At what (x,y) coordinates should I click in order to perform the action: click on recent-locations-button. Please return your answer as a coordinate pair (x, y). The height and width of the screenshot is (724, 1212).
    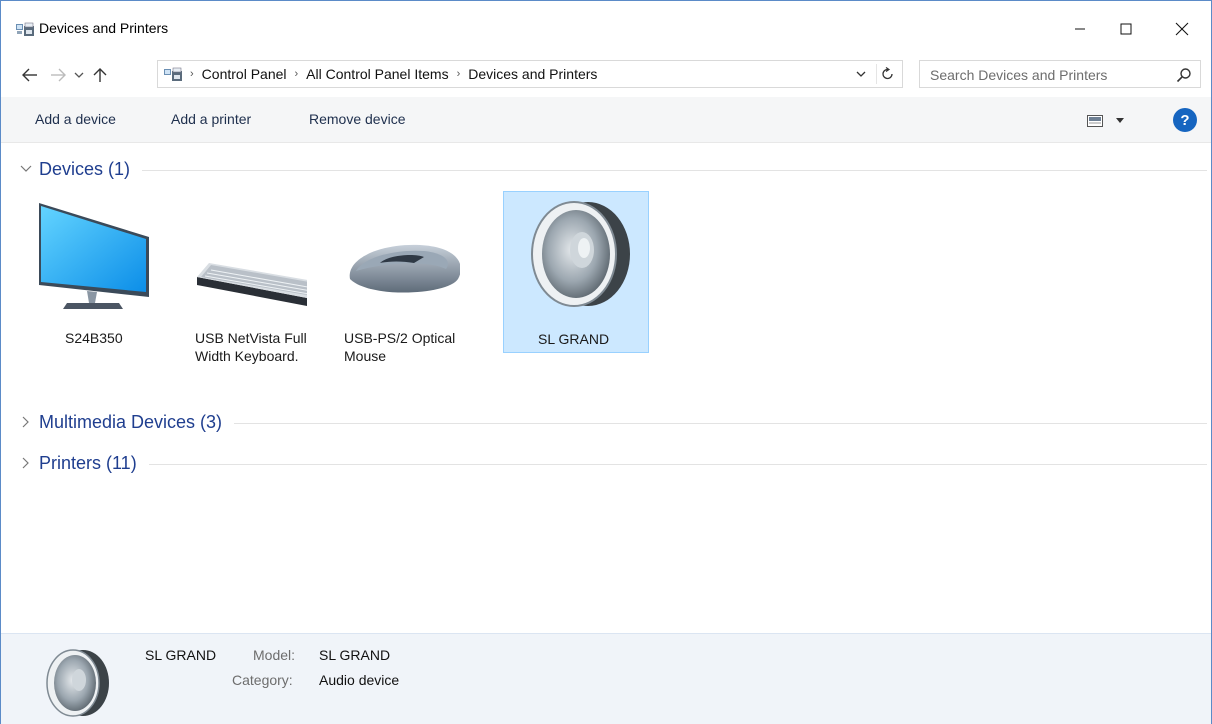
    Looking at the image, I should click on (79, 75).